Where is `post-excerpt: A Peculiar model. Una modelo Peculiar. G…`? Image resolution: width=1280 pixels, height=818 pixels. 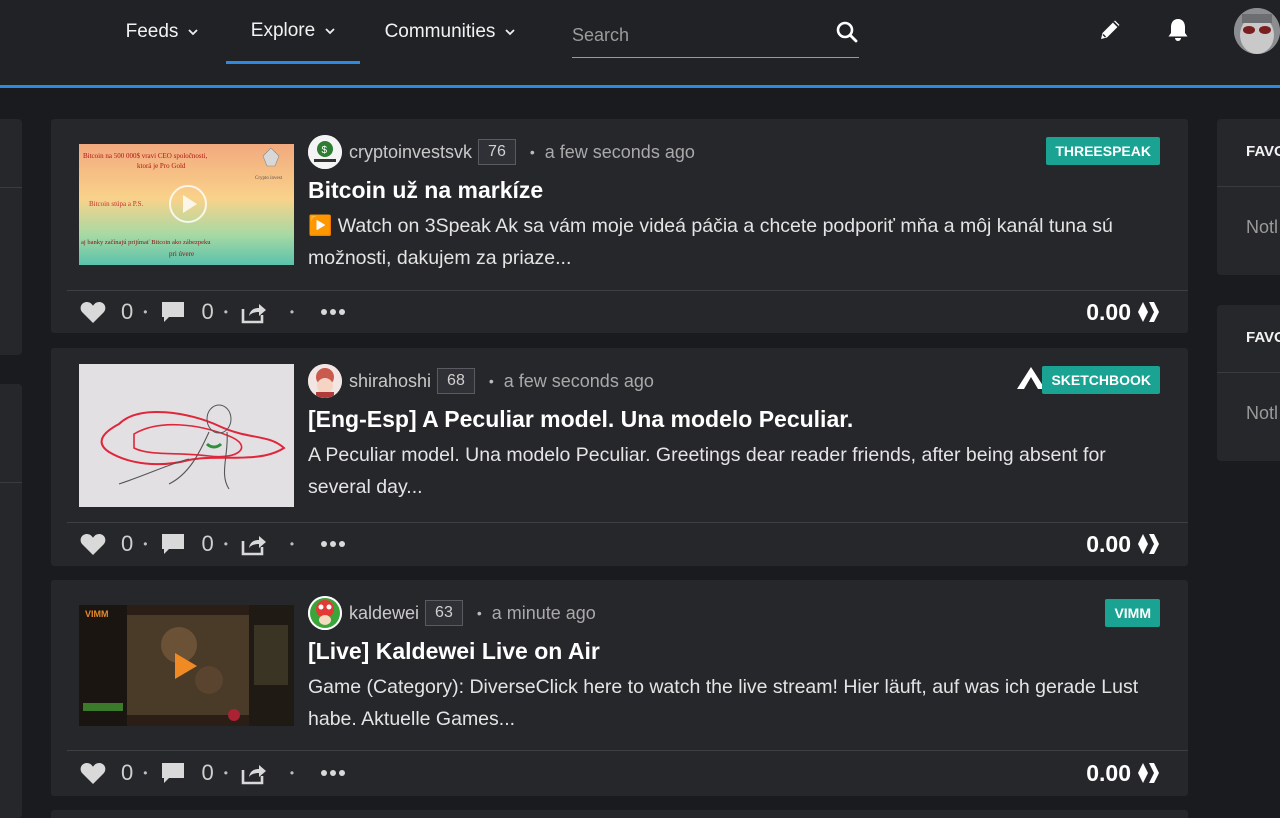
post-excerpt: A Peculiar model. Una modelo Peculiar. G… is located at coordinates (738, 471).